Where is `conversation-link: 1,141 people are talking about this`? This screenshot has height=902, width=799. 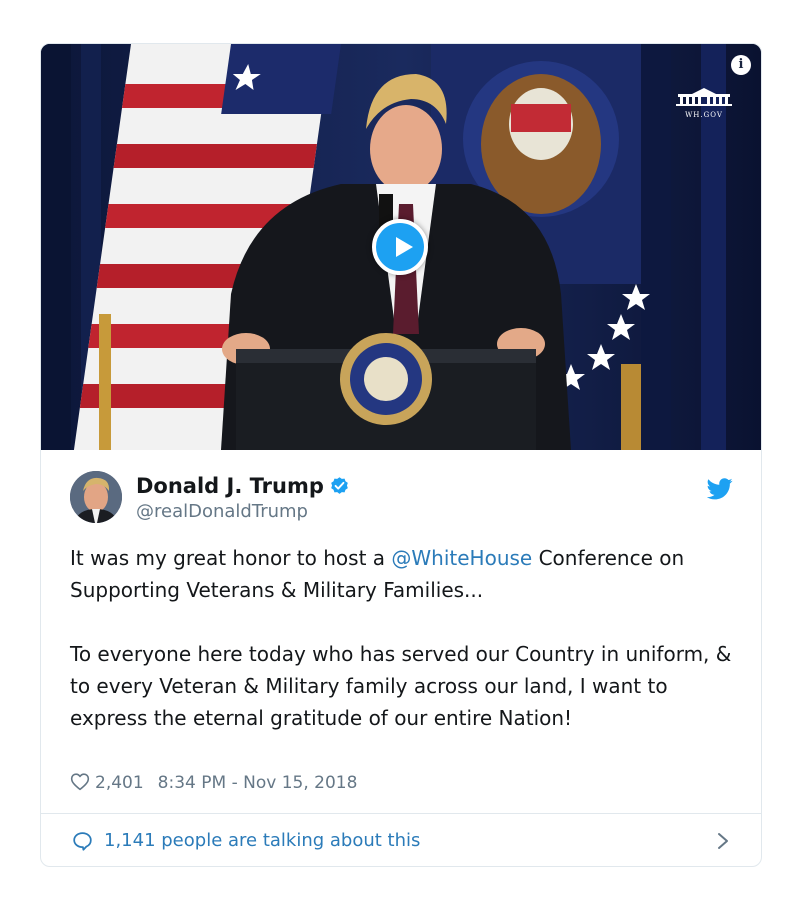 conversation-link: 1,141 people are talking about this is located at coordinates (401, 840).